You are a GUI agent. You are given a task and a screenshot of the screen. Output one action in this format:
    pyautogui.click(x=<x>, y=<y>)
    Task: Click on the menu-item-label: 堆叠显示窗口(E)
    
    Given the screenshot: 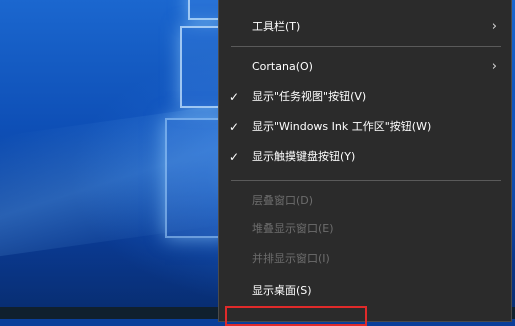 What is the action you would take?
    pyautogui.click(x=293, y=228)
    